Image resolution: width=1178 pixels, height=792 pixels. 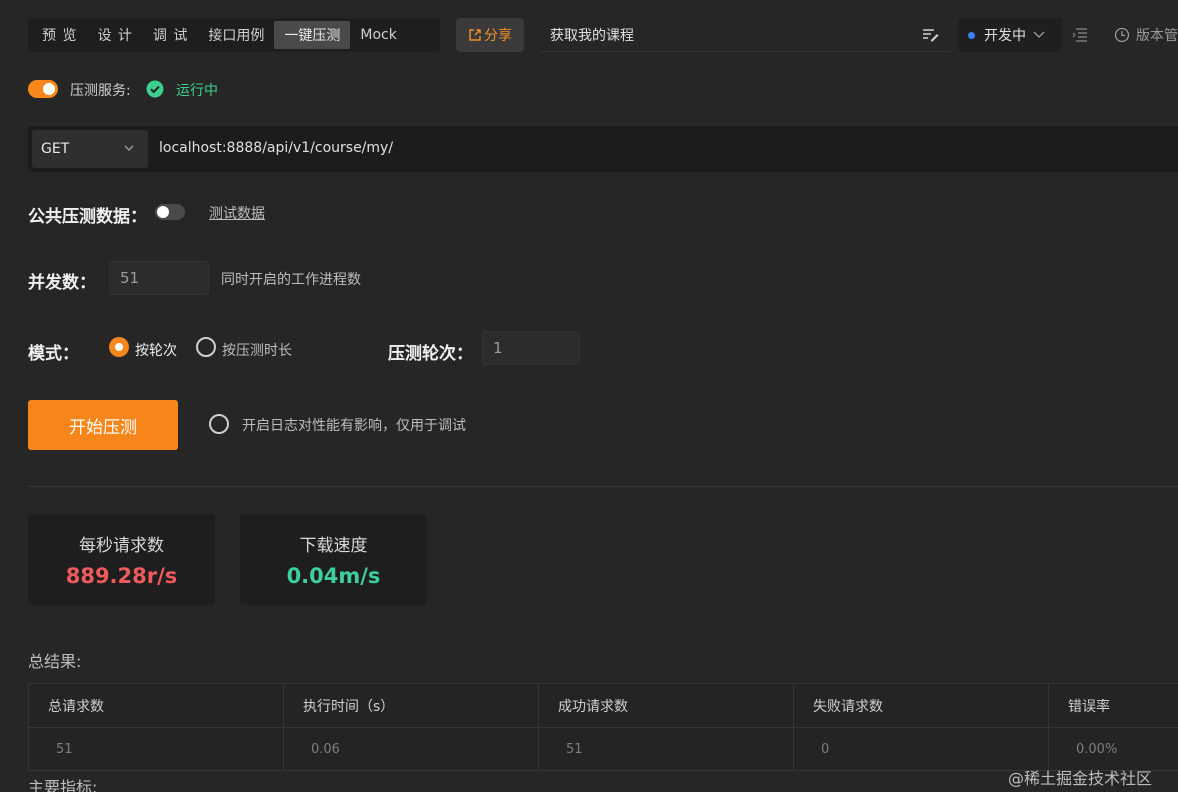 What do you see at coordinates (63, 785) in the screenshot?
I see `metrics-label: 主要指标:` at bounding box center [63, 785].